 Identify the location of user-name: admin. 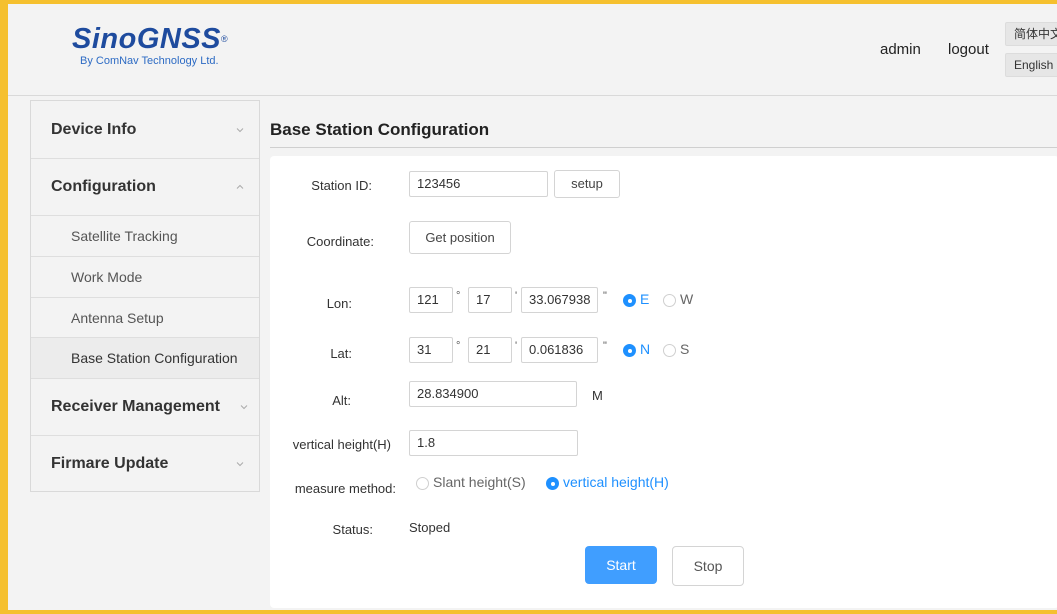
(900, 49).